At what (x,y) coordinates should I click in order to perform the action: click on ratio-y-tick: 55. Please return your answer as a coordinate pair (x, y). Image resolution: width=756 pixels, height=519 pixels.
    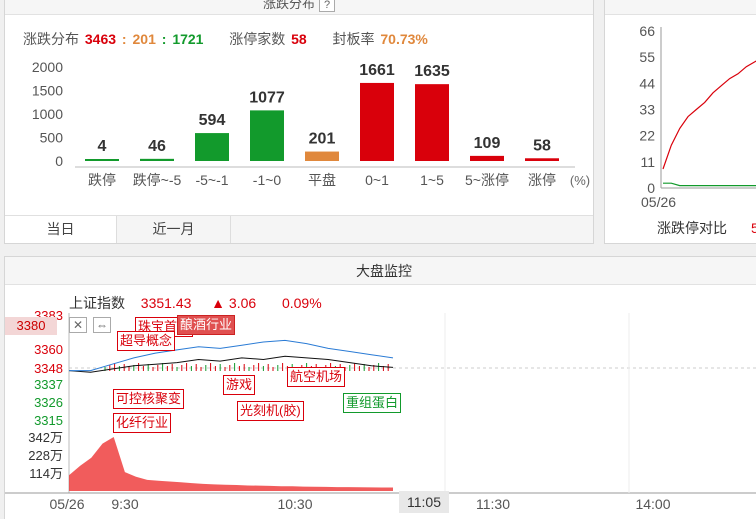
    Looking at the image, I should click on (647, 57).